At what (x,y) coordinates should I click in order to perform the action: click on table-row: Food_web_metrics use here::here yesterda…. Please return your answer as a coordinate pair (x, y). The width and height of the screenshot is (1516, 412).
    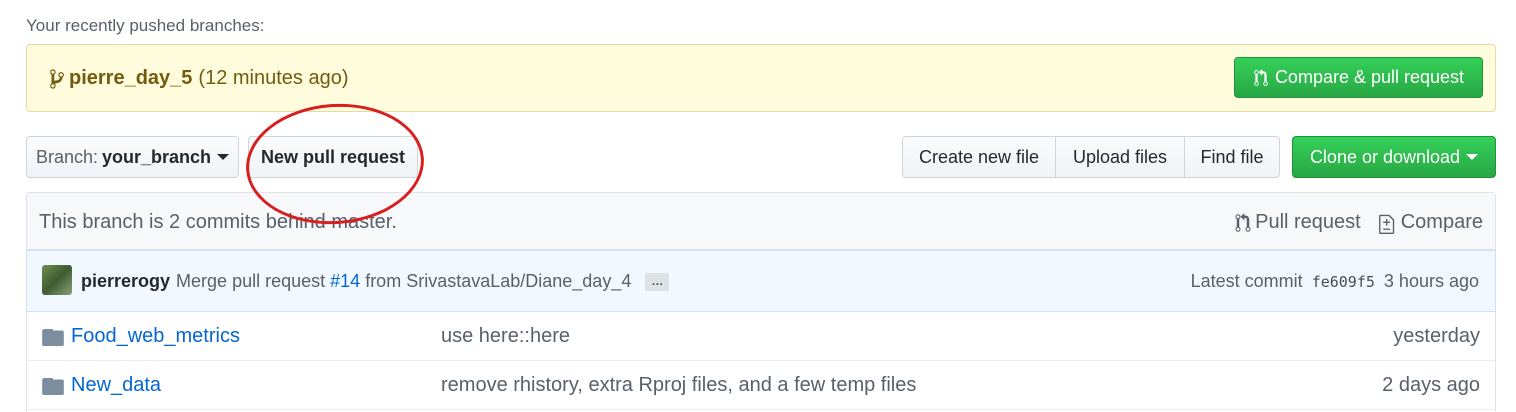
    Looking at the image, I should click on (761, 336).